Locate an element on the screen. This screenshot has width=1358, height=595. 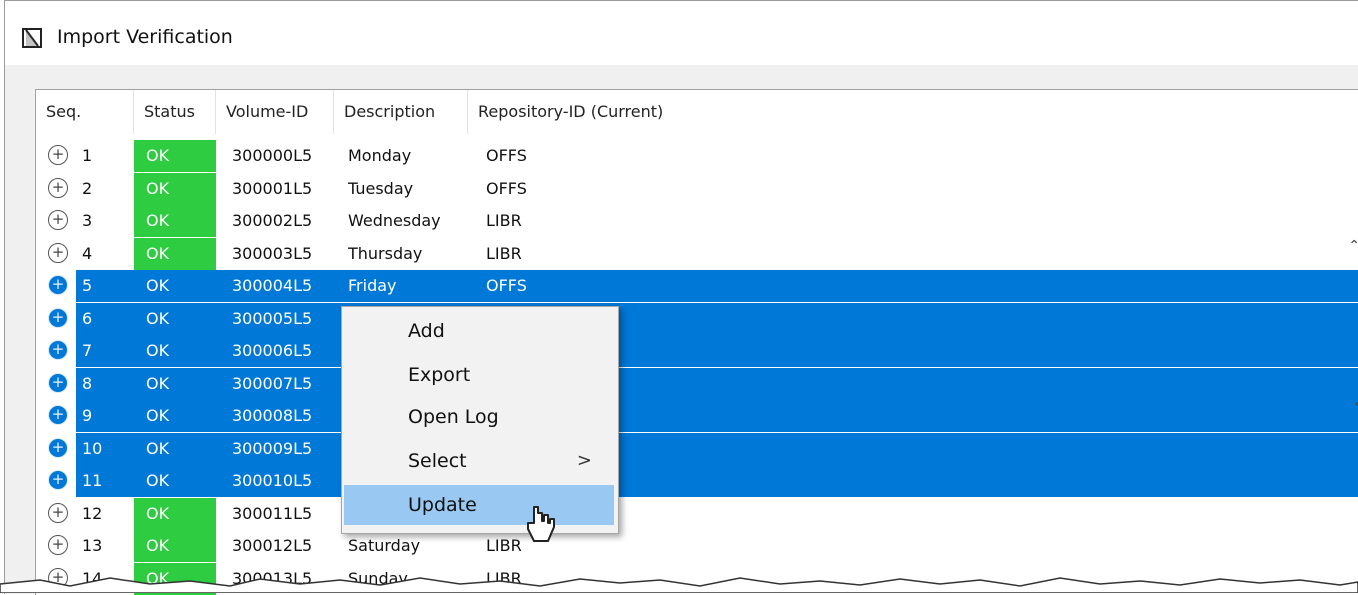
cell-volume-id: 300004L5 is located at coordinates (272, 285).